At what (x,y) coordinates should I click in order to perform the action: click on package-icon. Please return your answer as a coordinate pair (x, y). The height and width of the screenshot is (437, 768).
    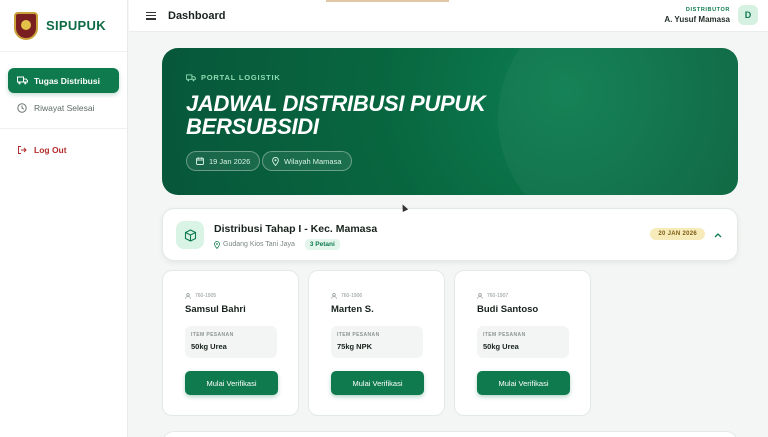
    Looking at the image, I should click on (190, 235).